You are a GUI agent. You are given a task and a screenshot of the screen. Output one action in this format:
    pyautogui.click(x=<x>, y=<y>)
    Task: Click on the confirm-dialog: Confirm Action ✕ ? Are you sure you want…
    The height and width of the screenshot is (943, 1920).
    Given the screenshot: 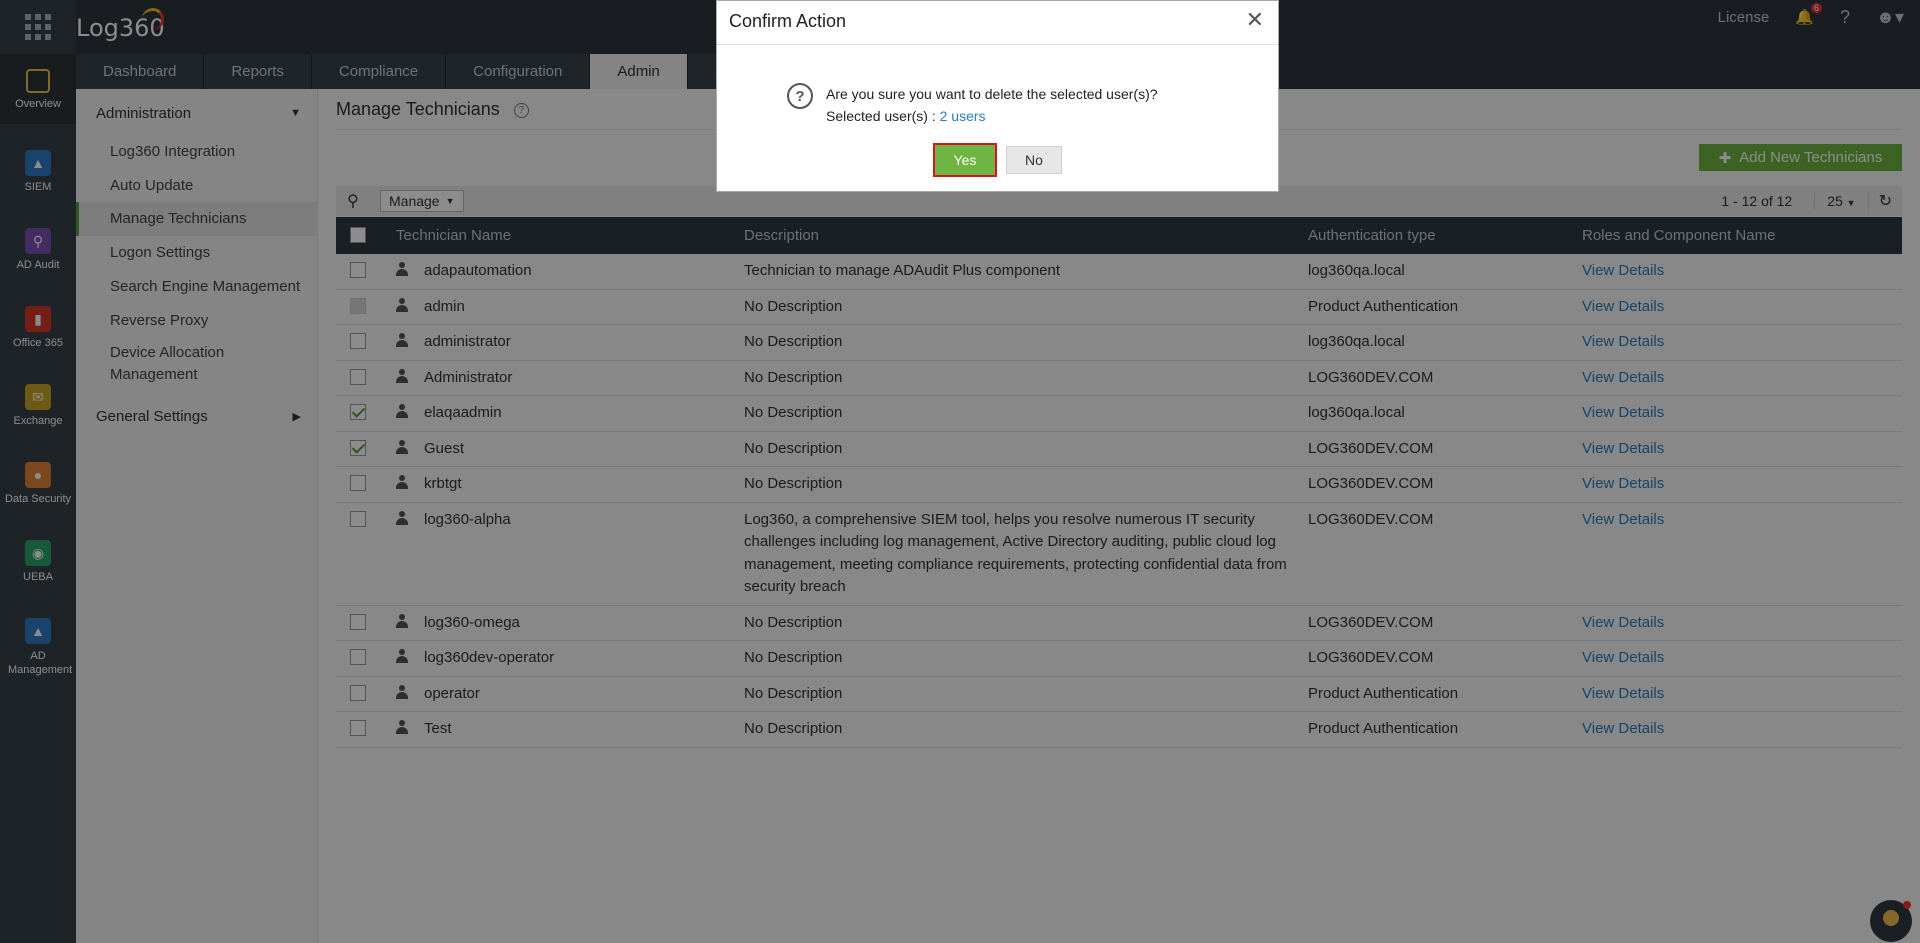 What is the action you would take?
    pyautogui.click(x=997, y=96)
    